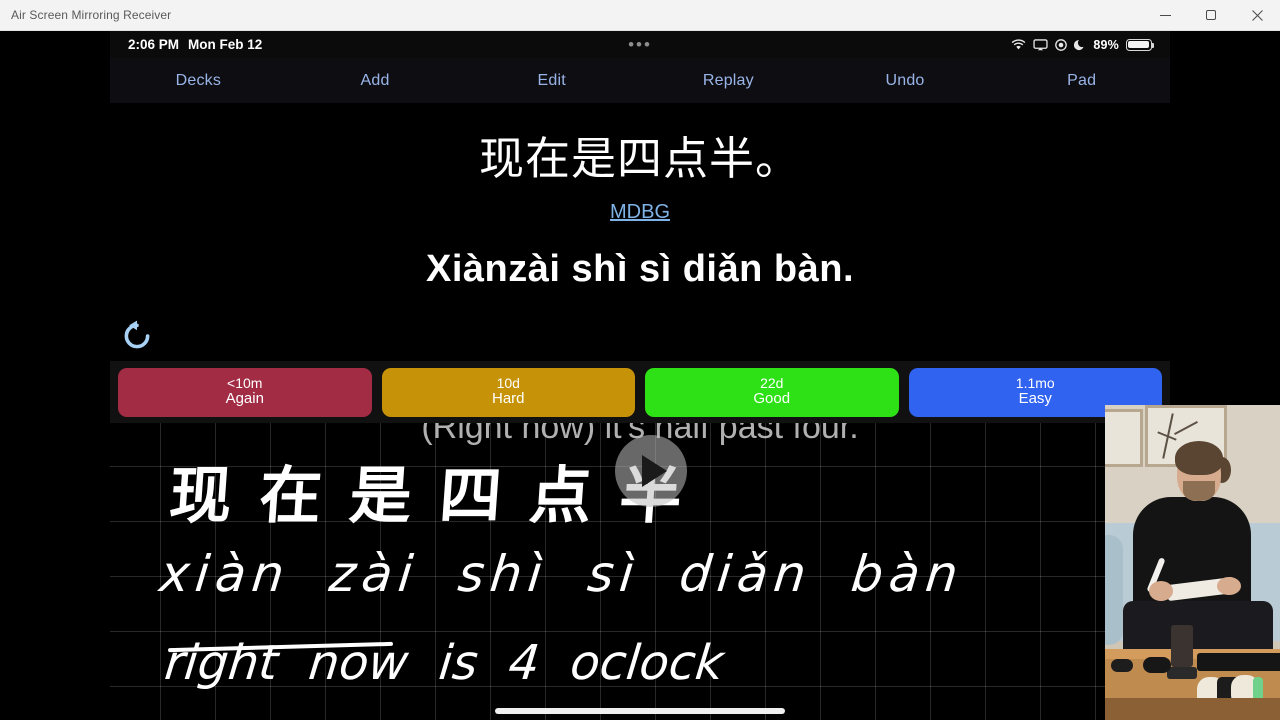  What do you see at coordinates (1182, 673) in the screenshot?
I see `microphone-stand` at bounding box center [1182, 673].